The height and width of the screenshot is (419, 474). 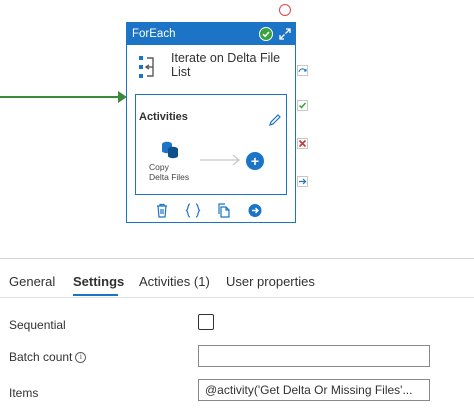 What do you see at coordinates (146, 67) in the screenshot?
I see `foreach-icon` at bounding box center [146, 67].